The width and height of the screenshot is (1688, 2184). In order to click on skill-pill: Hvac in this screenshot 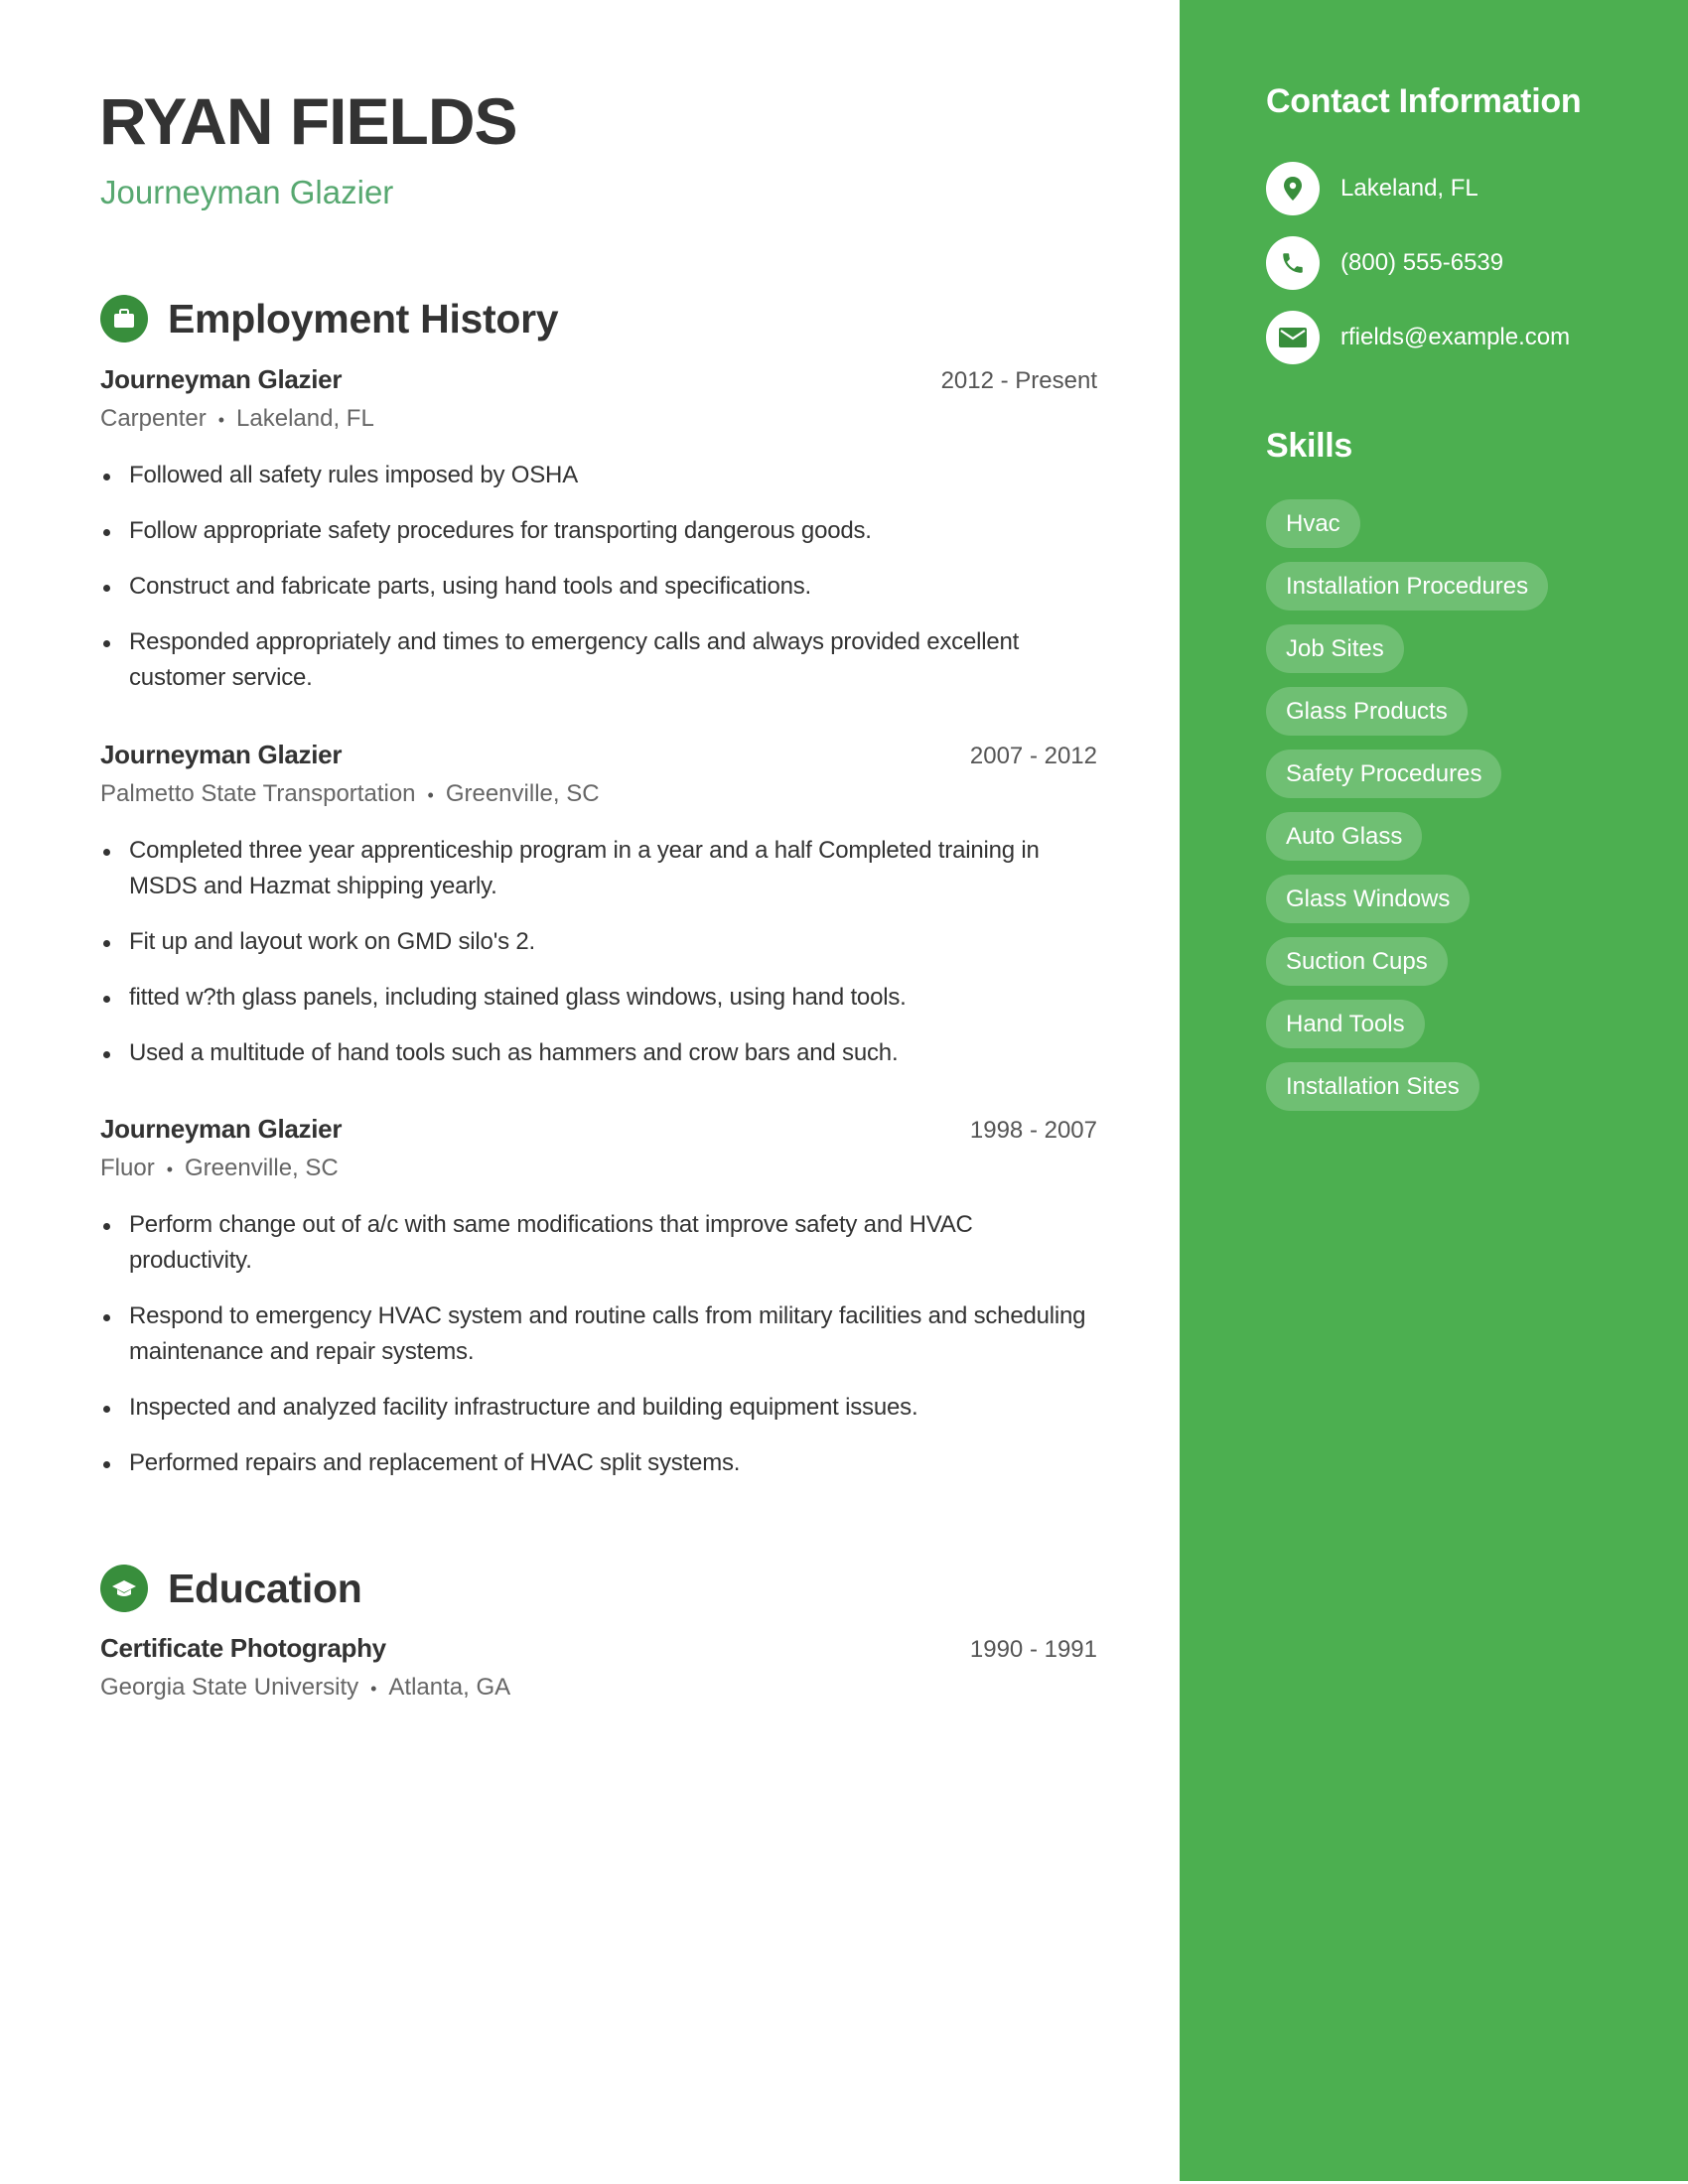, I will do `click(1313, 523)`.